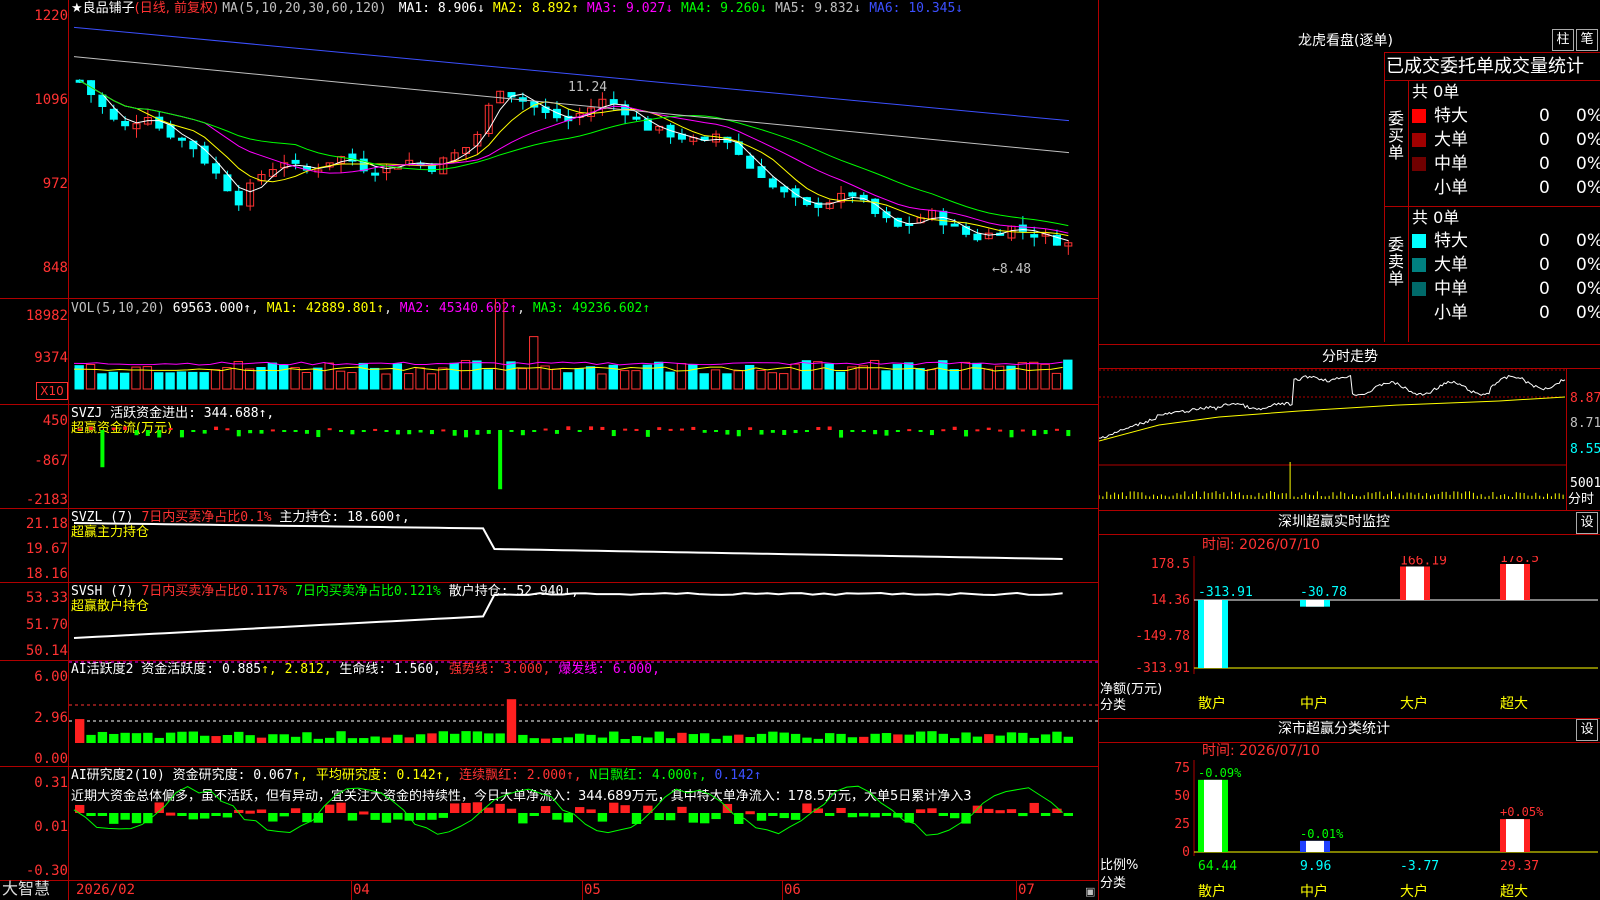  Describe the element at coordinates (1451, 164) in the screenshot. I see `order-size-label: 中单` at that location.